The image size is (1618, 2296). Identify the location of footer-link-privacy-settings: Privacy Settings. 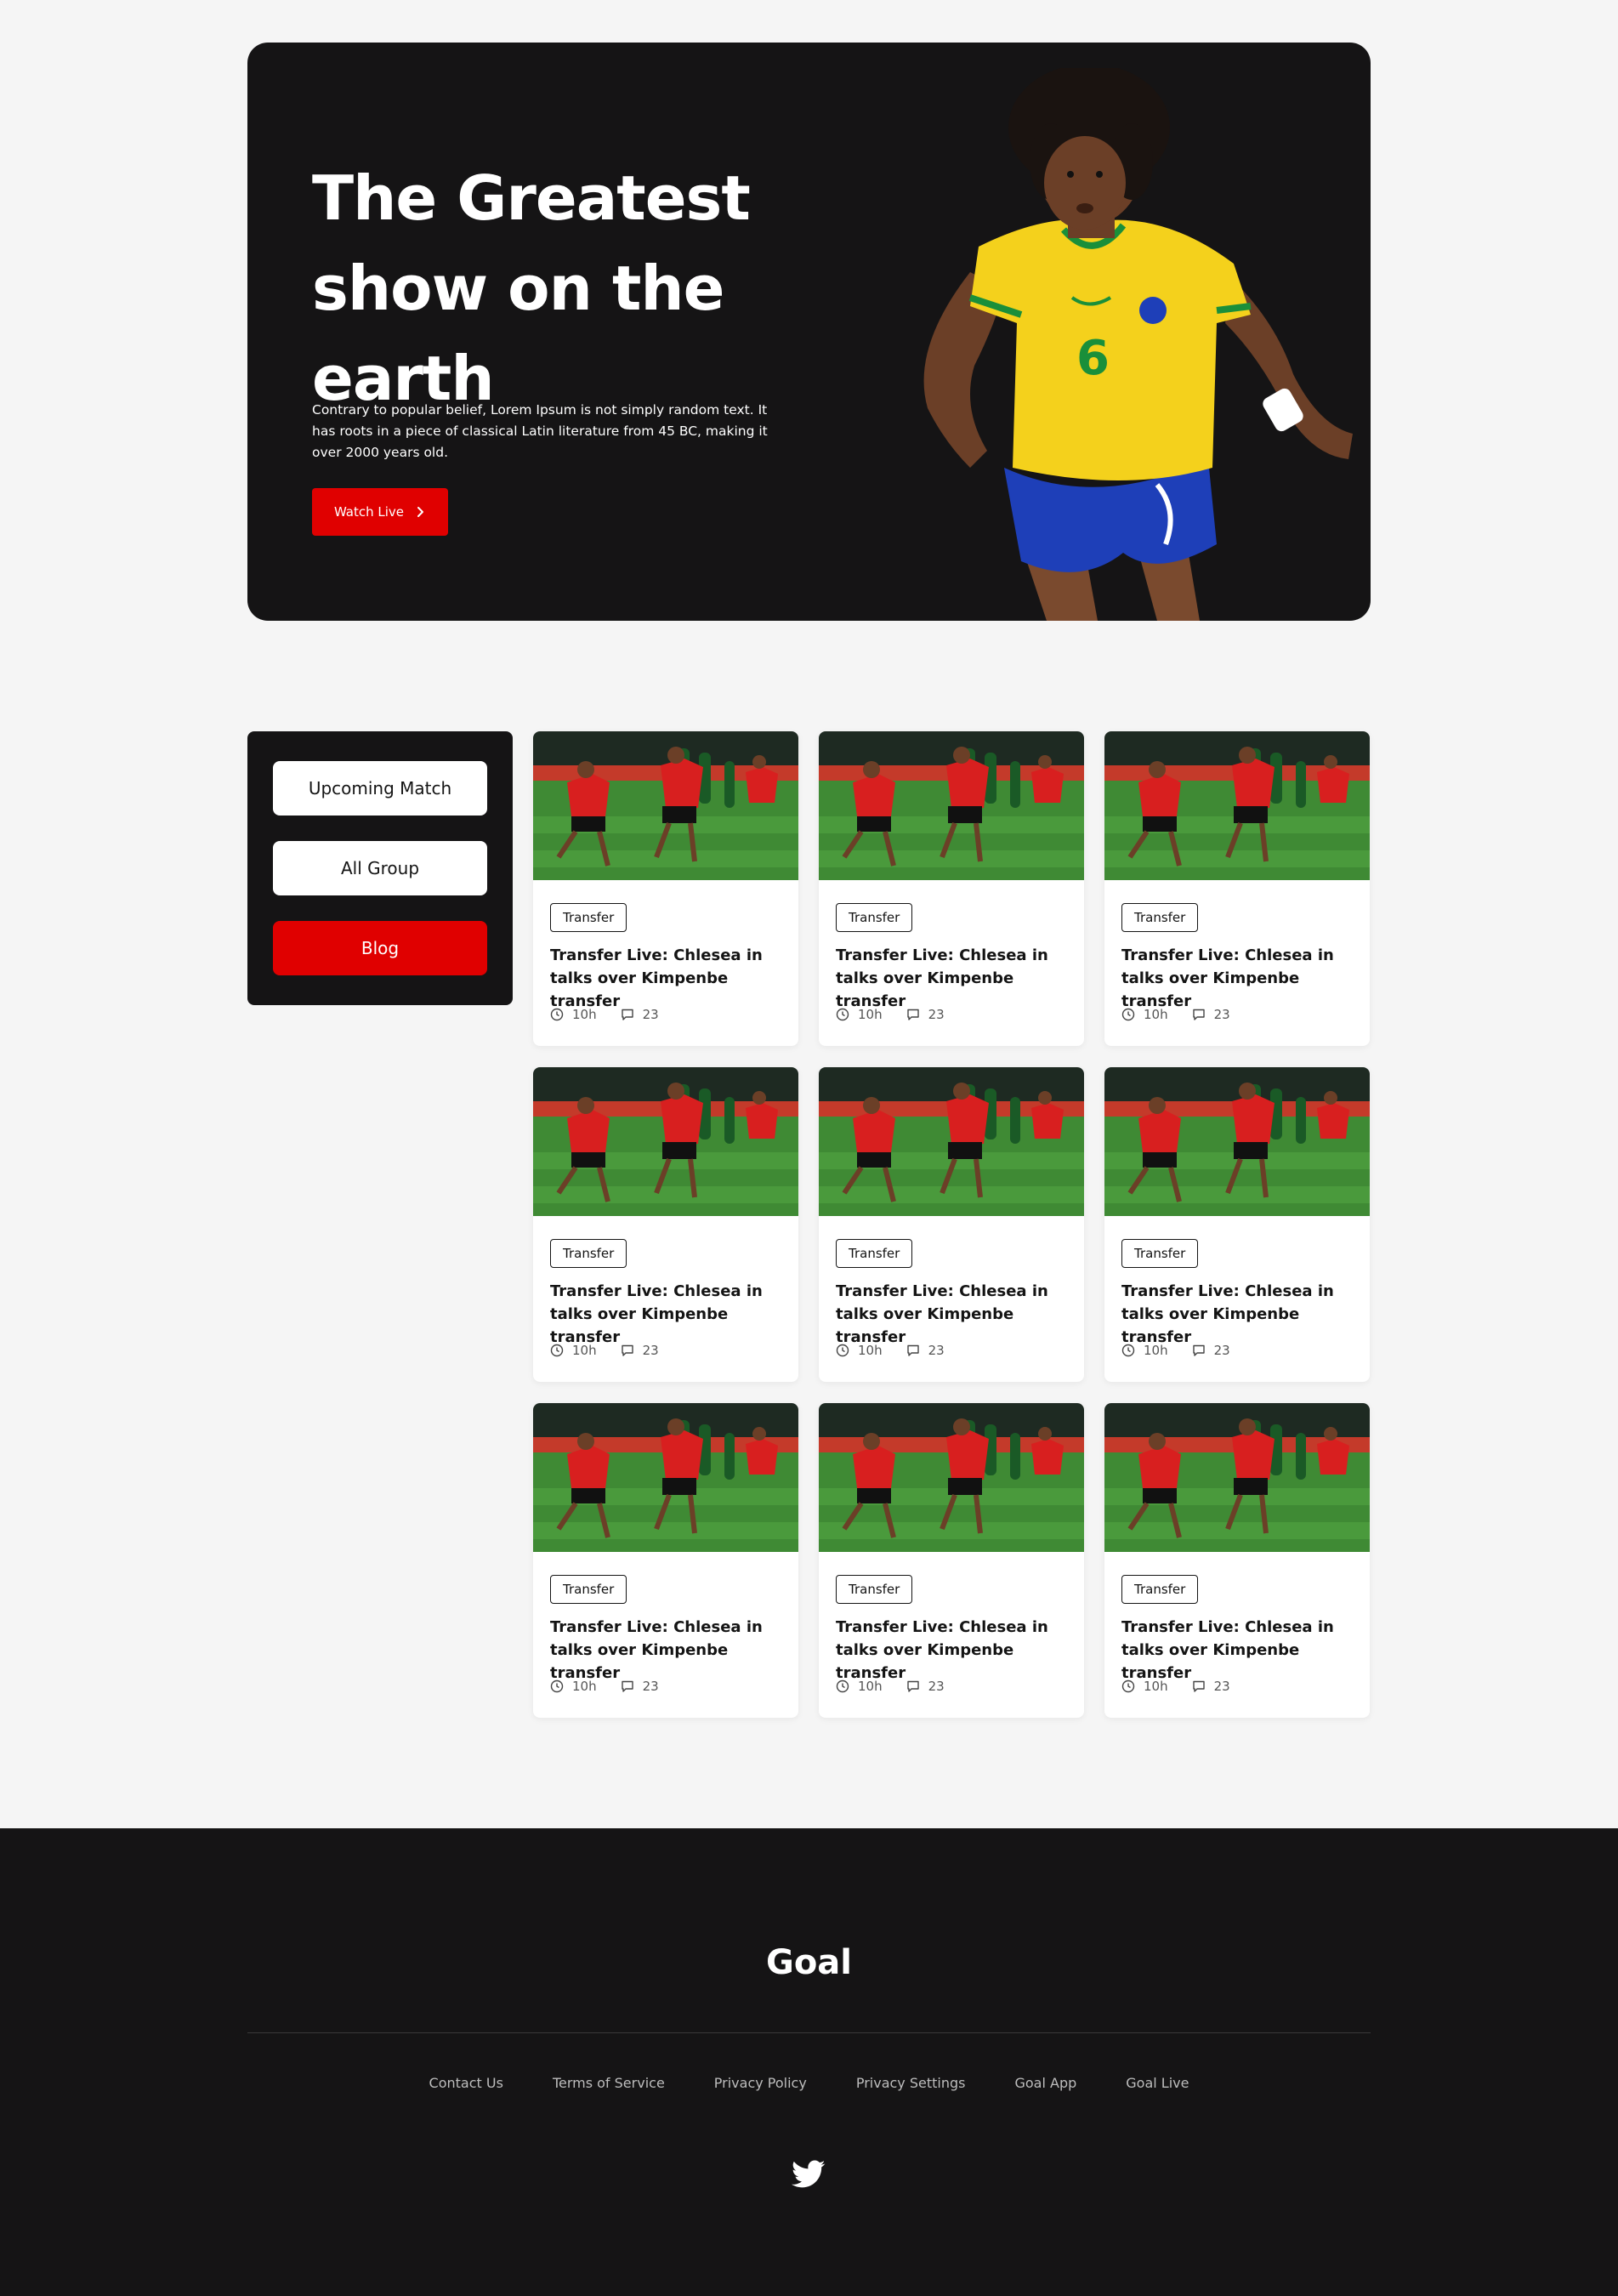
(911, 2083).